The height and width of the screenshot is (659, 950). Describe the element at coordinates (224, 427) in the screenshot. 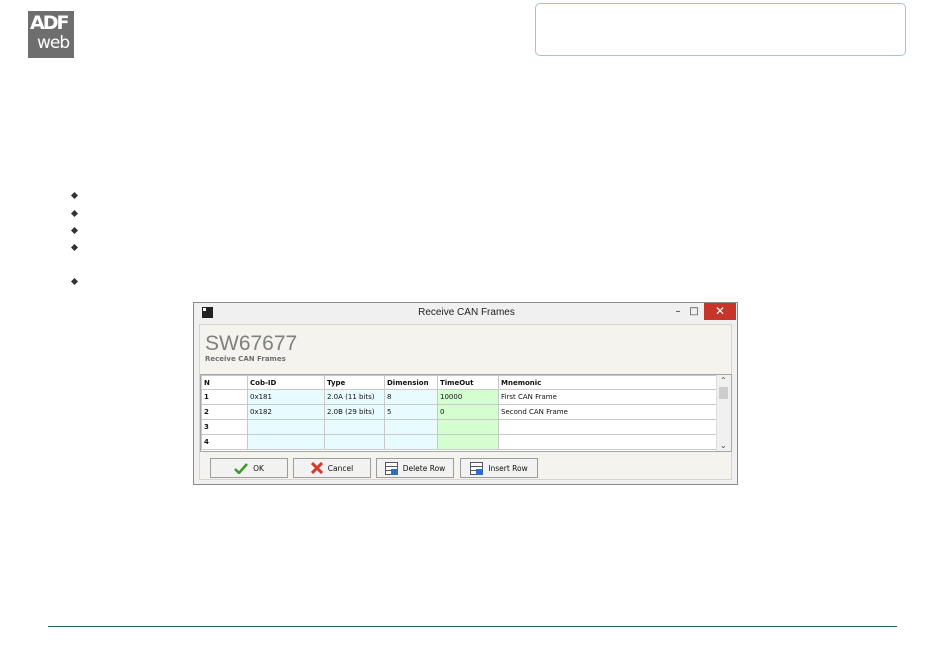

I see `row-number: 3` at that location.